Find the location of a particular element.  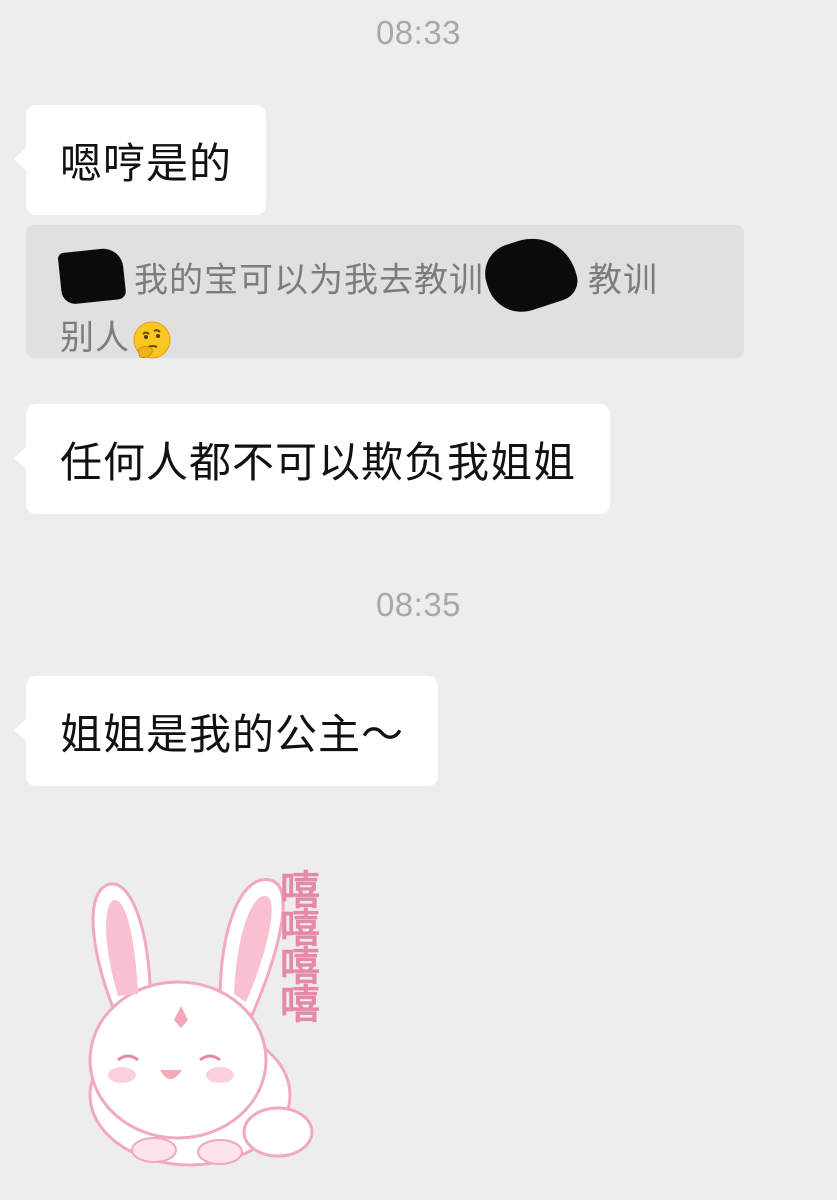

thinking-face-icon is located at coordinates (152, 339).